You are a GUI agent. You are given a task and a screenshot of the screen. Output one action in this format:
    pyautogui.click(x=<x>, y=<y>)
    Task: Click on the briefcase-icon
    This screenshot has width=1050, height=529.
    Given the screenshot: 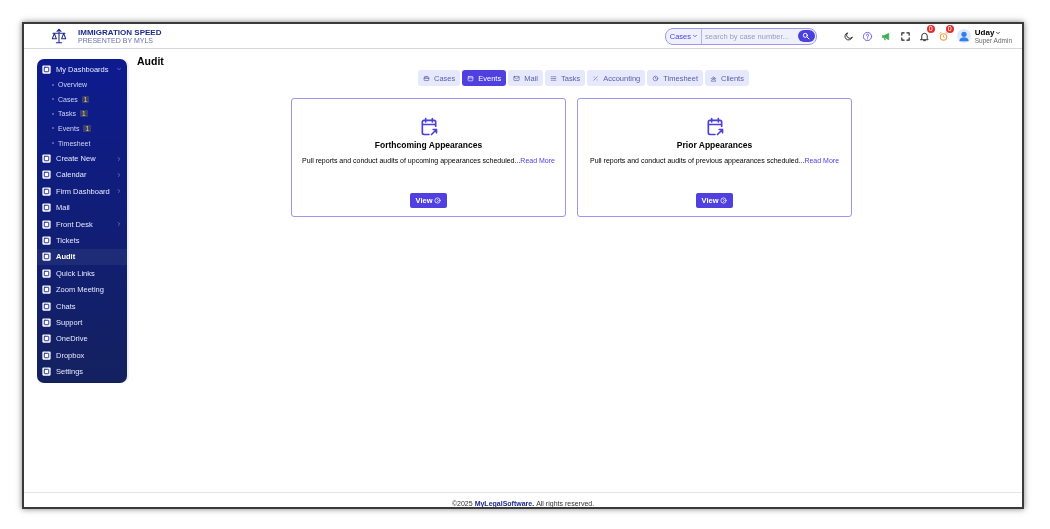 What is the action you would take?
    pyautogui.click(x=426, y=78)
    